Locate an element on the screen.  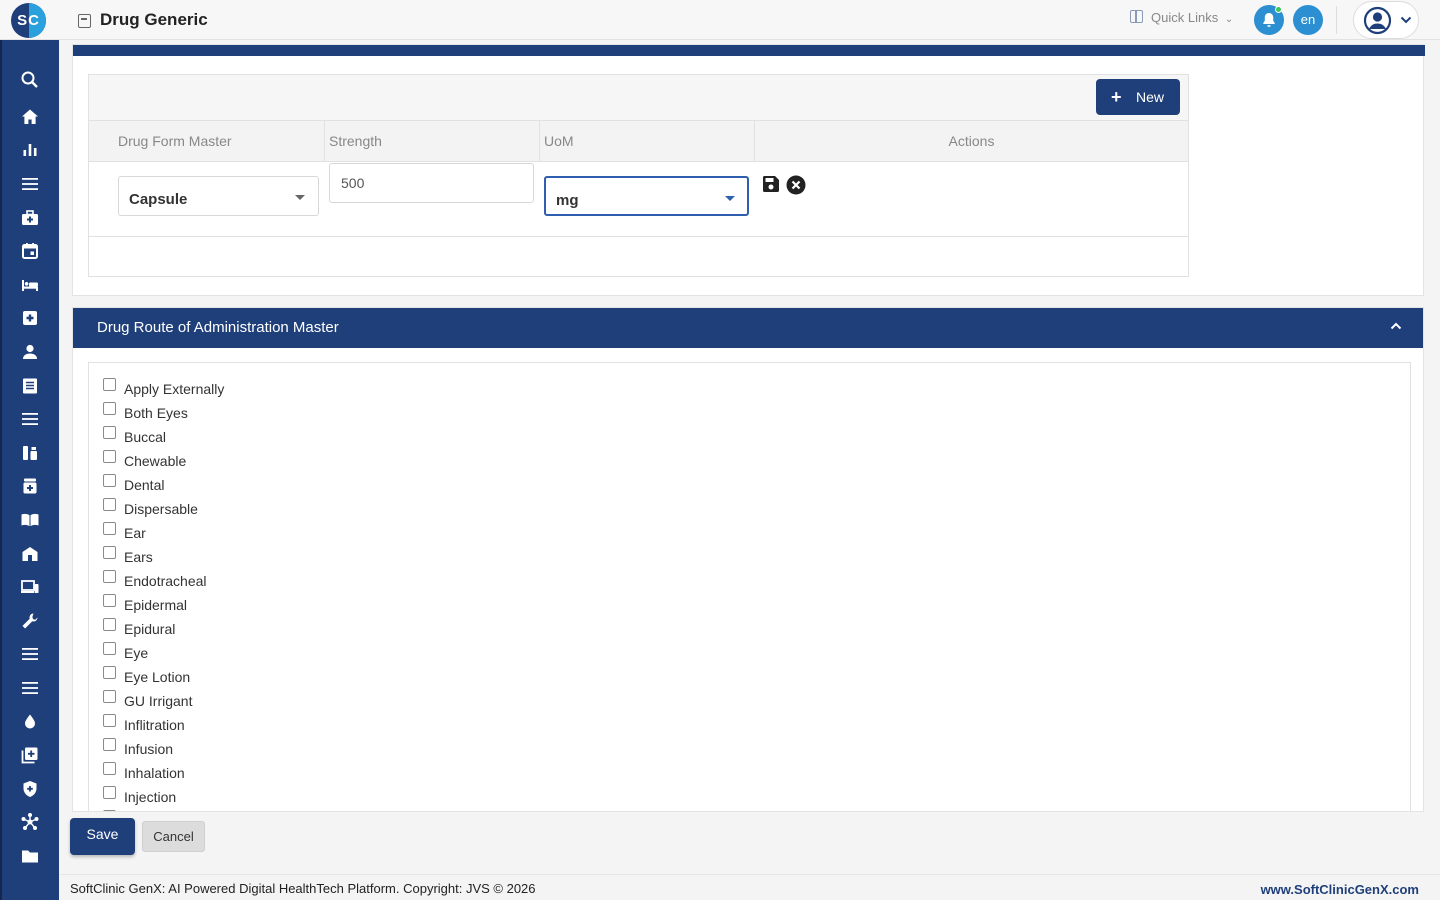
panel-header: Drug Route of Administration Master is located at coordinates (748, 328).